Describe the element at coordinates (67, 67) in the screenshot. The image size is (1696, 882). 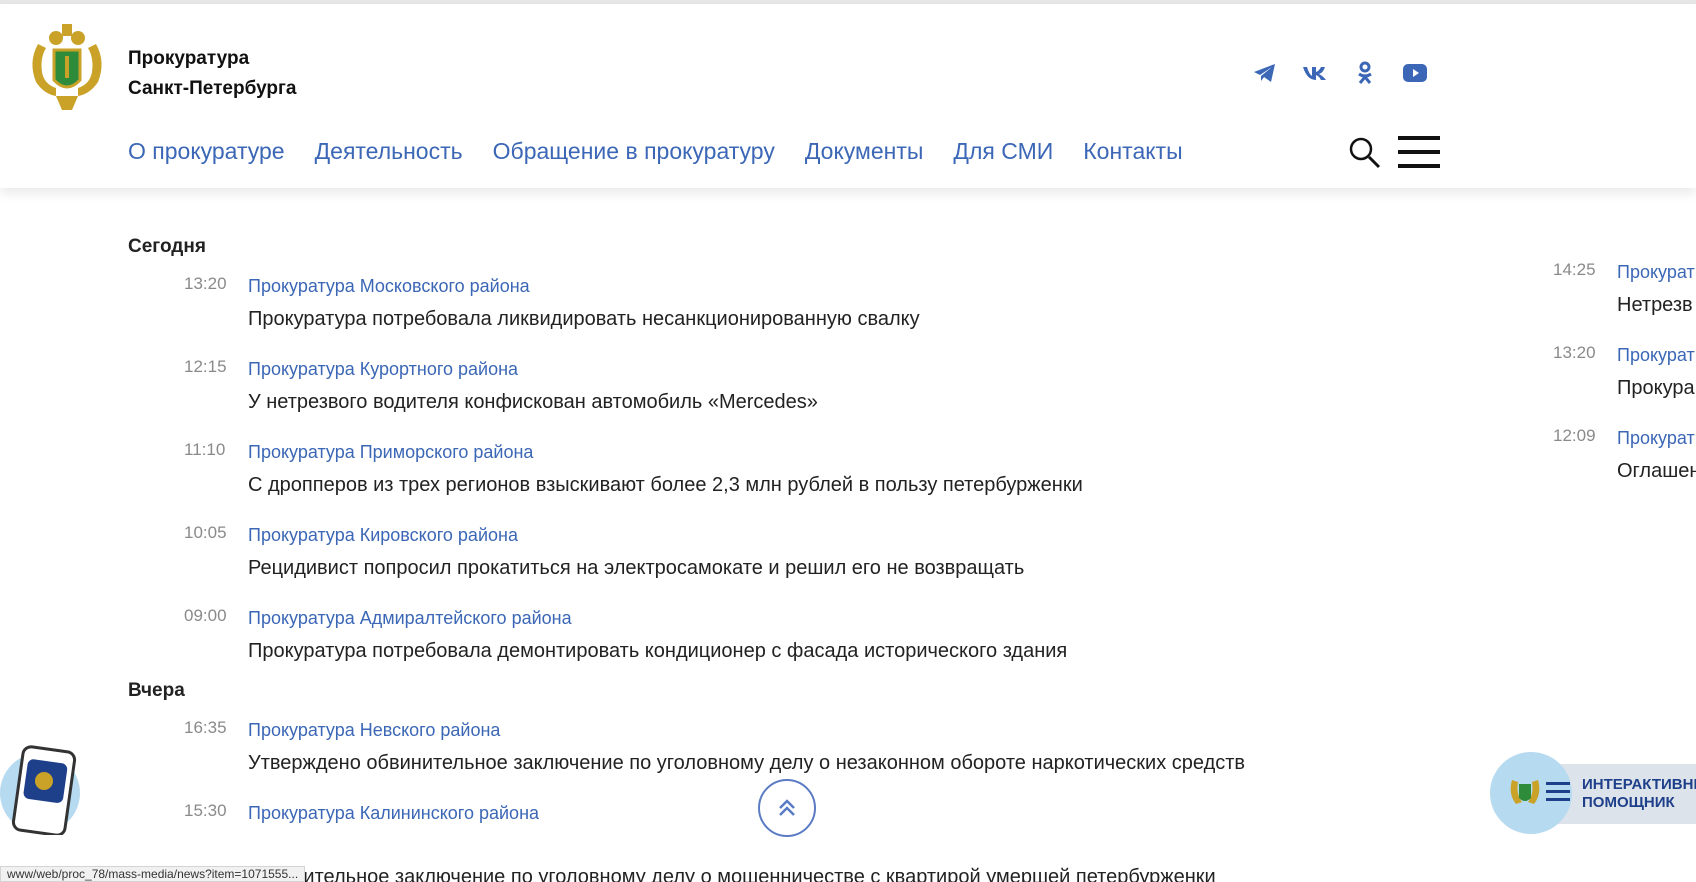
I see `emblem-logo` at that location.